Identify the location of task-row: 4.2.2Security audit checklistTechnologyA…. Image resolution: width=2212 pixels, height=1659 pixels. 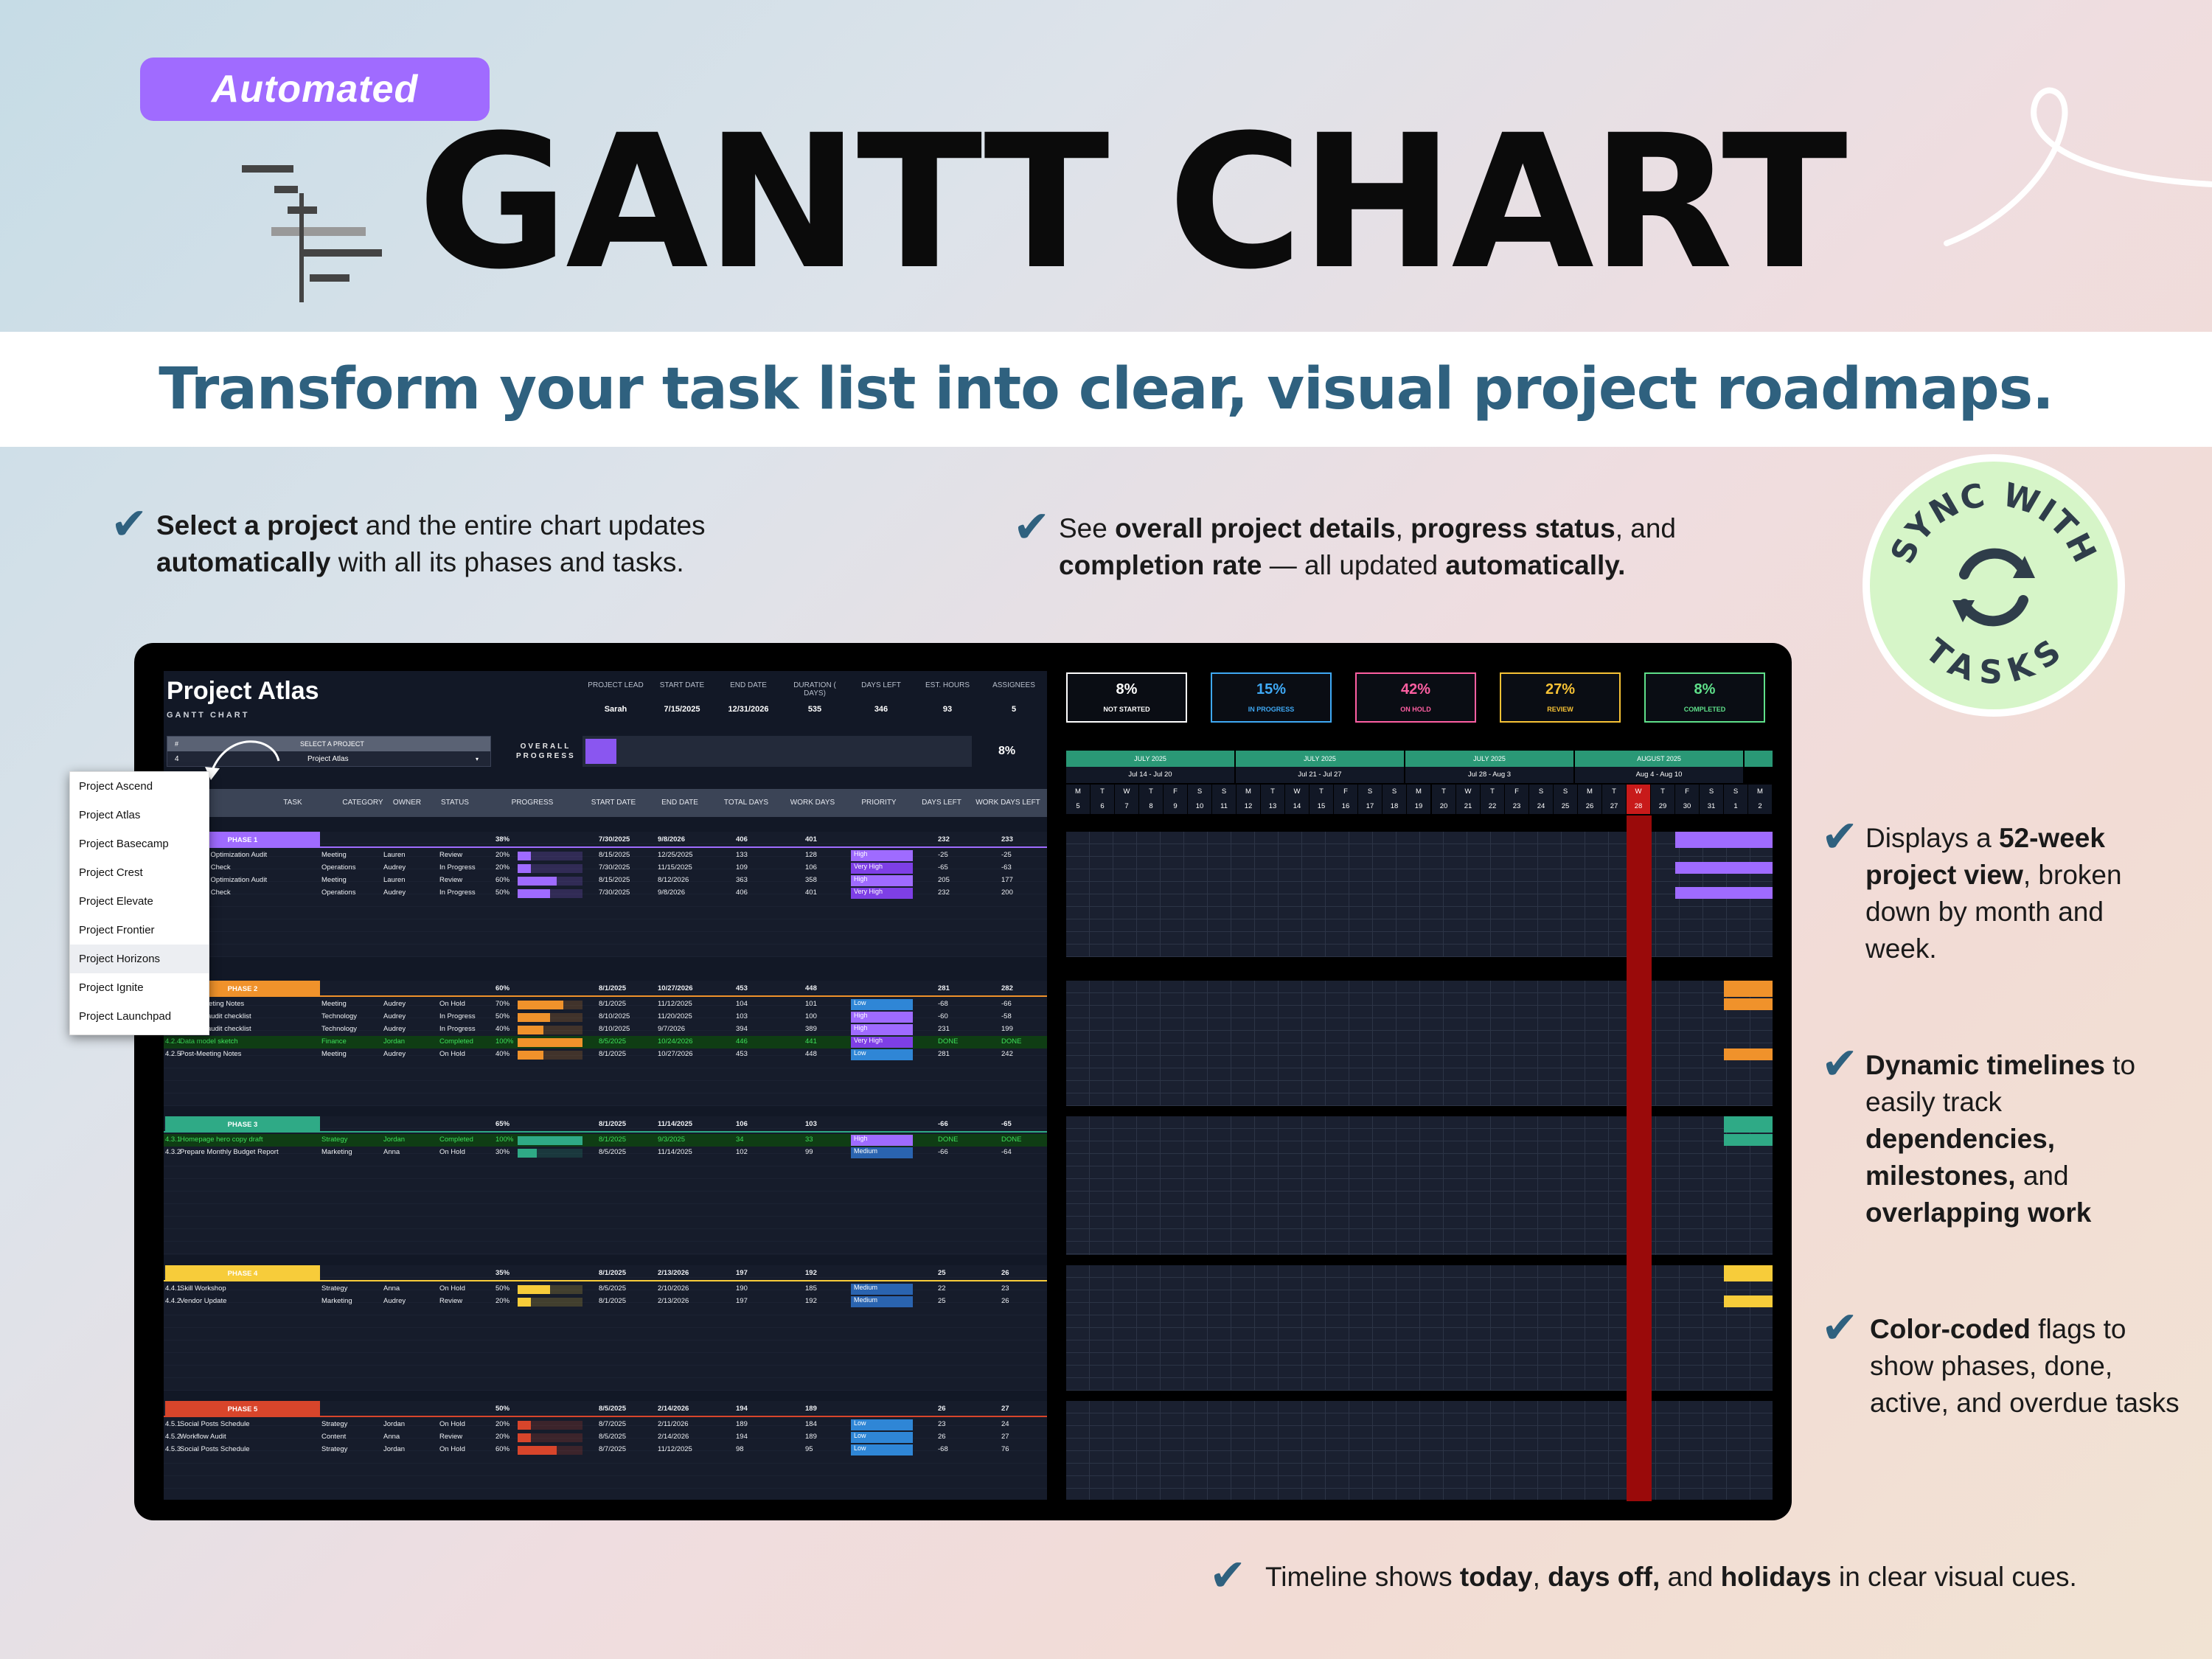
(605, 1017).